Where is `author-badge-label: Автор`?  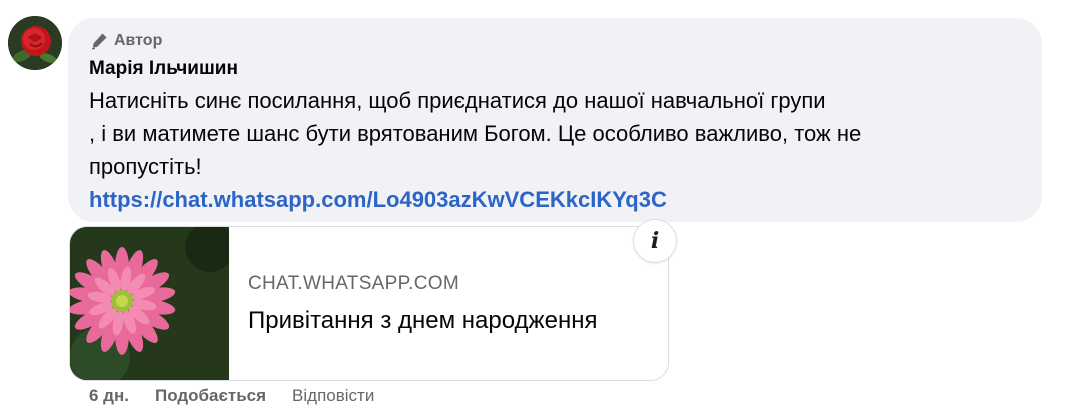 author-badge-label: Автор is located at coordinates (138, 40).